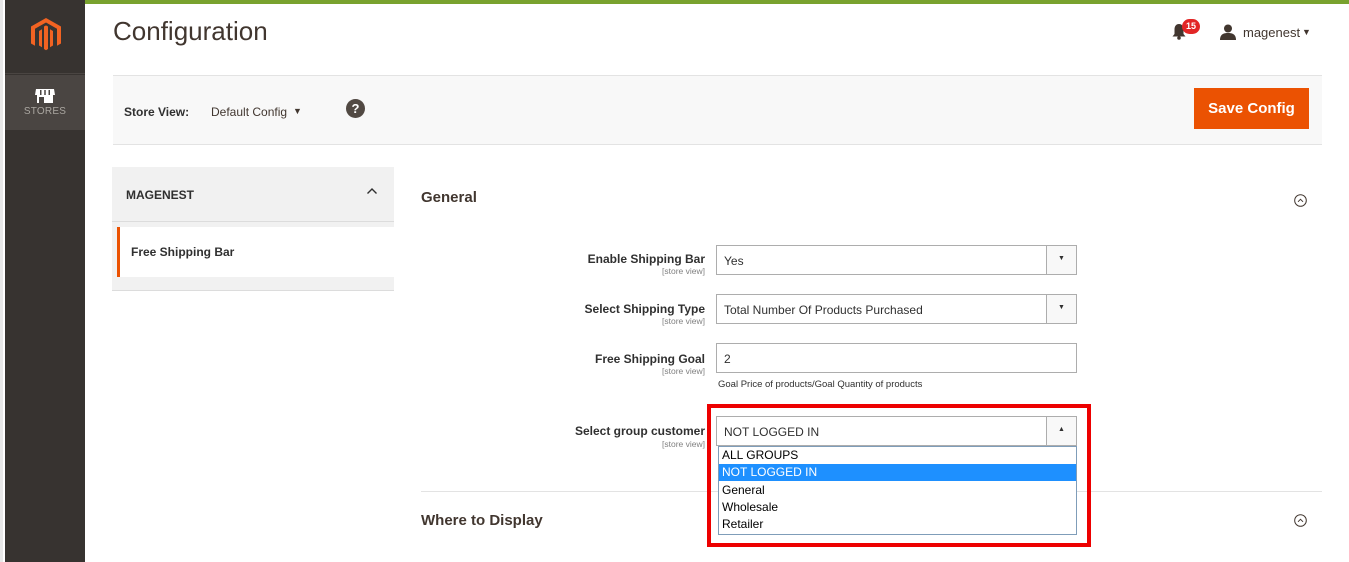  I want to click on field-label-free-shipping-goal: Free Shipping Goal, so click(649, 359).